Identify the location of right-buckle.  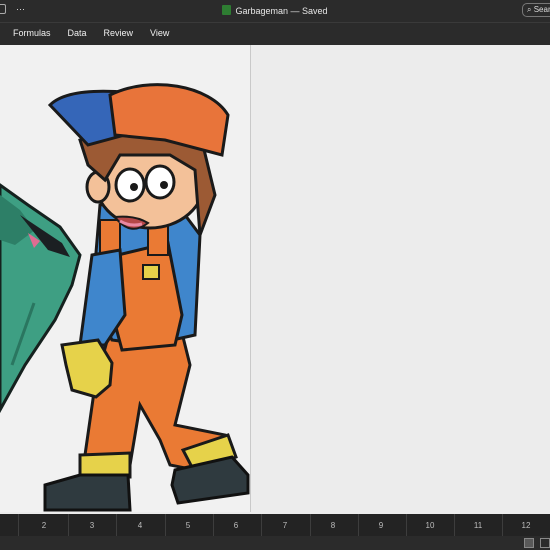
(151, 272).